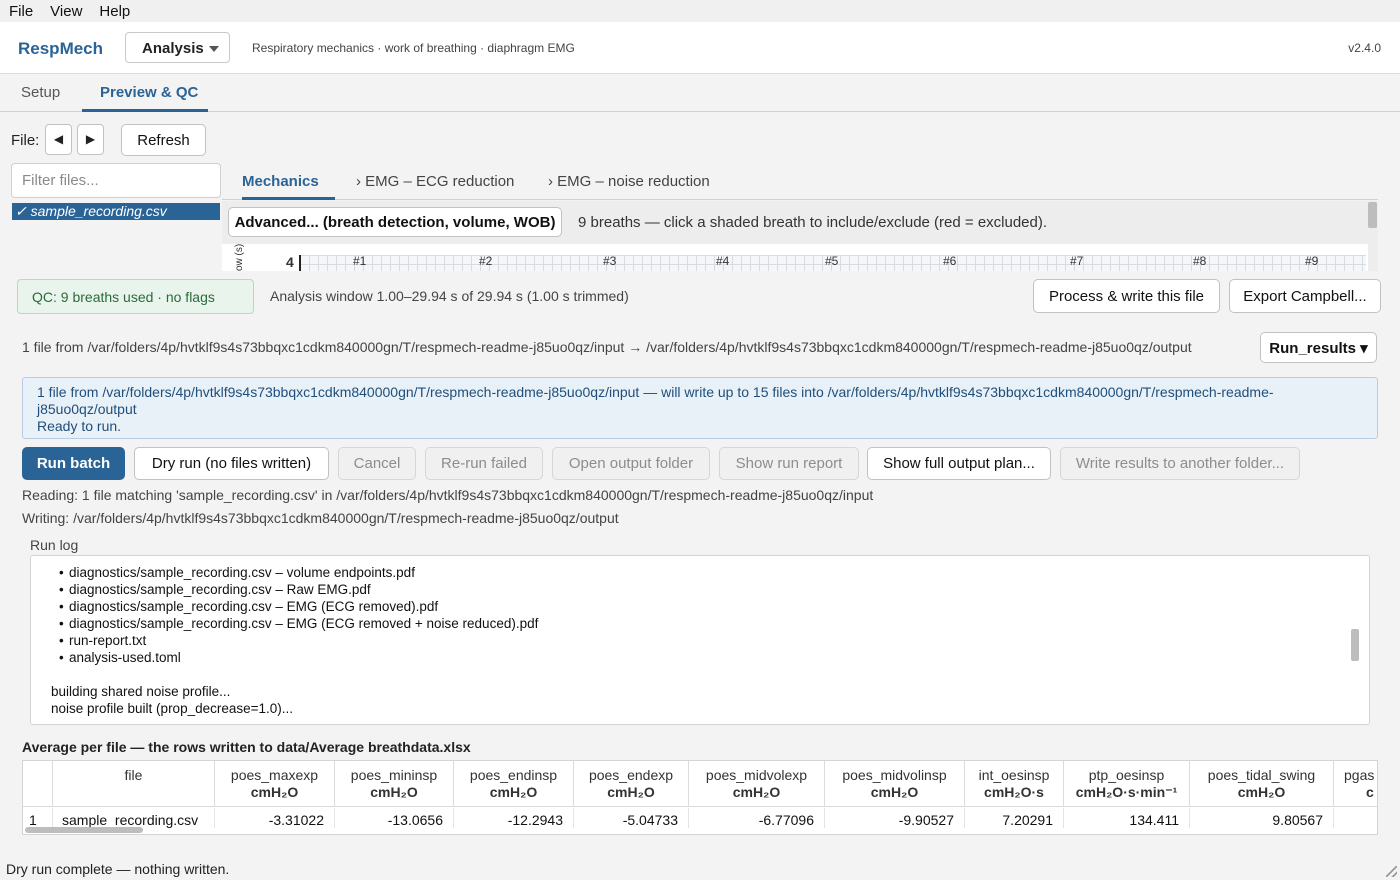 The height and width of the screenshot is (880, 1400). I want to click on tab-setup: Setup, so click(40, 92).